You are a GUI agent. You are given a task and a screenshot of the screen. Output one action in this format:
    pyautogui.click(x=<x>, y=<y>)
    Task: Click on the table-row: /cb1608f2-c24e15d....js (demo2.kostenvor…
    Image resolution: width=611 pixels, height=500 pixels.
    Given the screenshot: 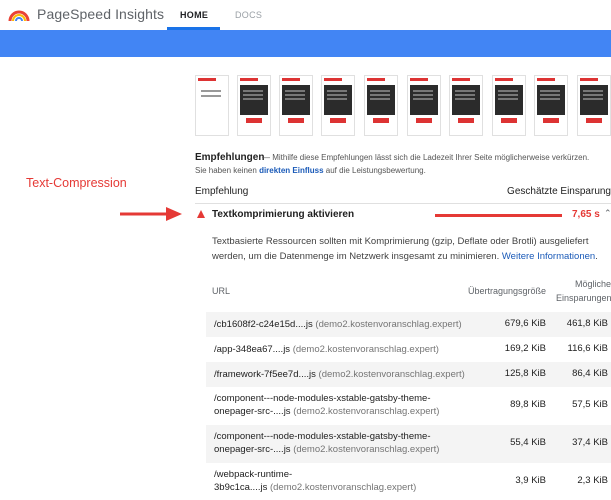 What is the action you would take?
    pyautogui.click(x=408, y=324)
    